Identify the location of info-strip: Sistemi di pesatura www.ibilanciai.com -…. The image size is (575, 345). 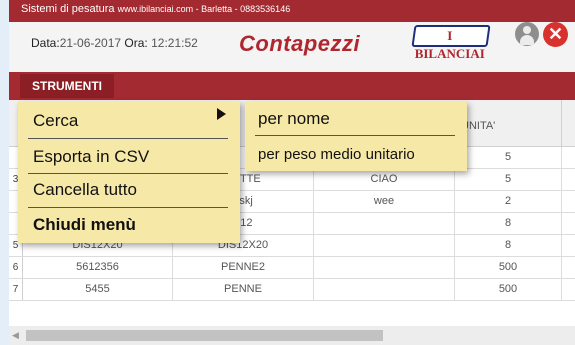
(292, 11).